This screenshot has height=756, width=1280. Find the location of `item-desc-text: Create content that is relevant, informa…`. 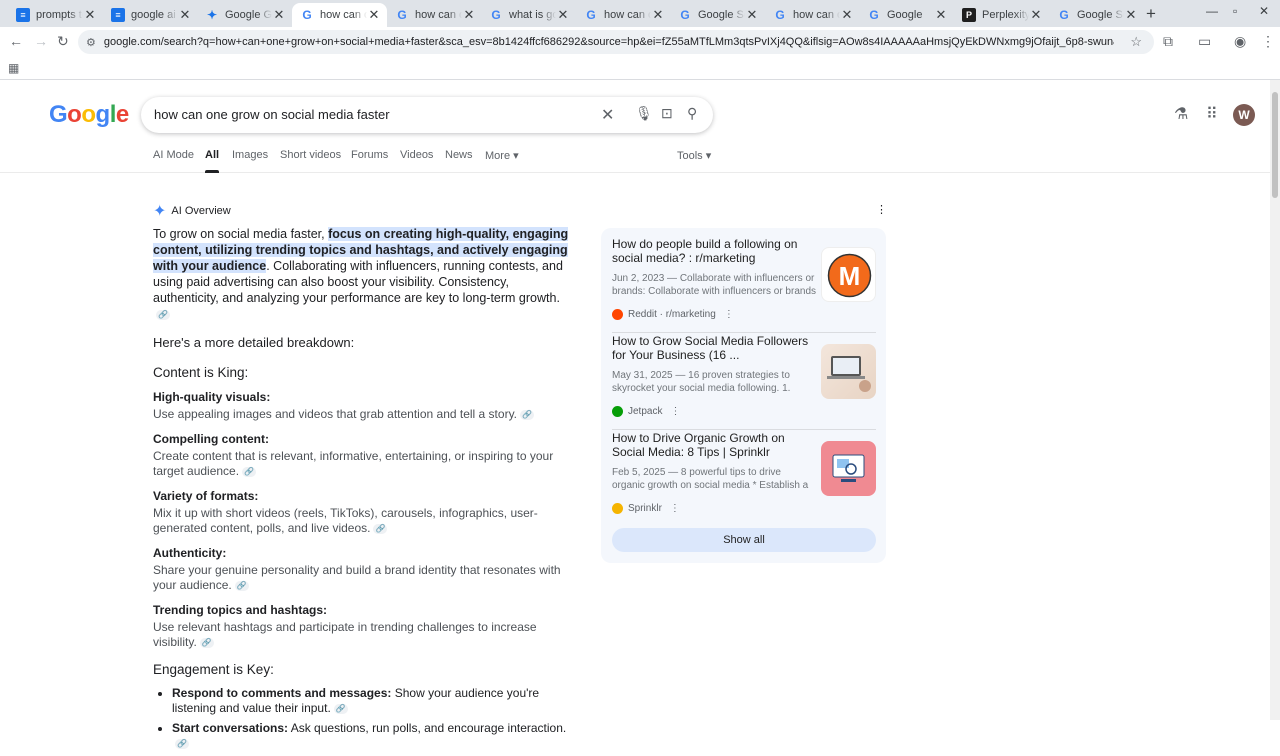

item-desc-text: Create content that is relevant, informa… is located at coordinates (353, 463).